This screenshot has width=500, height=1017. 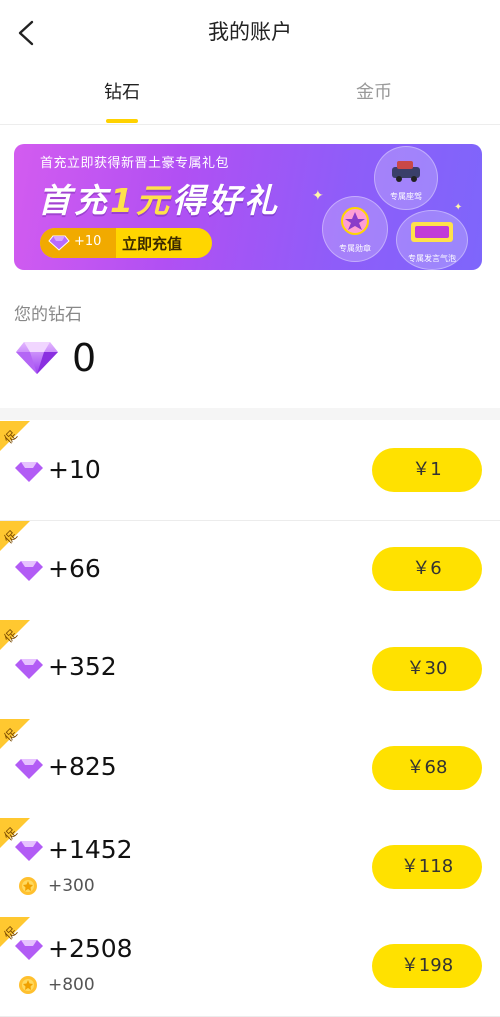 I want to click on car-icon, so click(x=406, y=171).